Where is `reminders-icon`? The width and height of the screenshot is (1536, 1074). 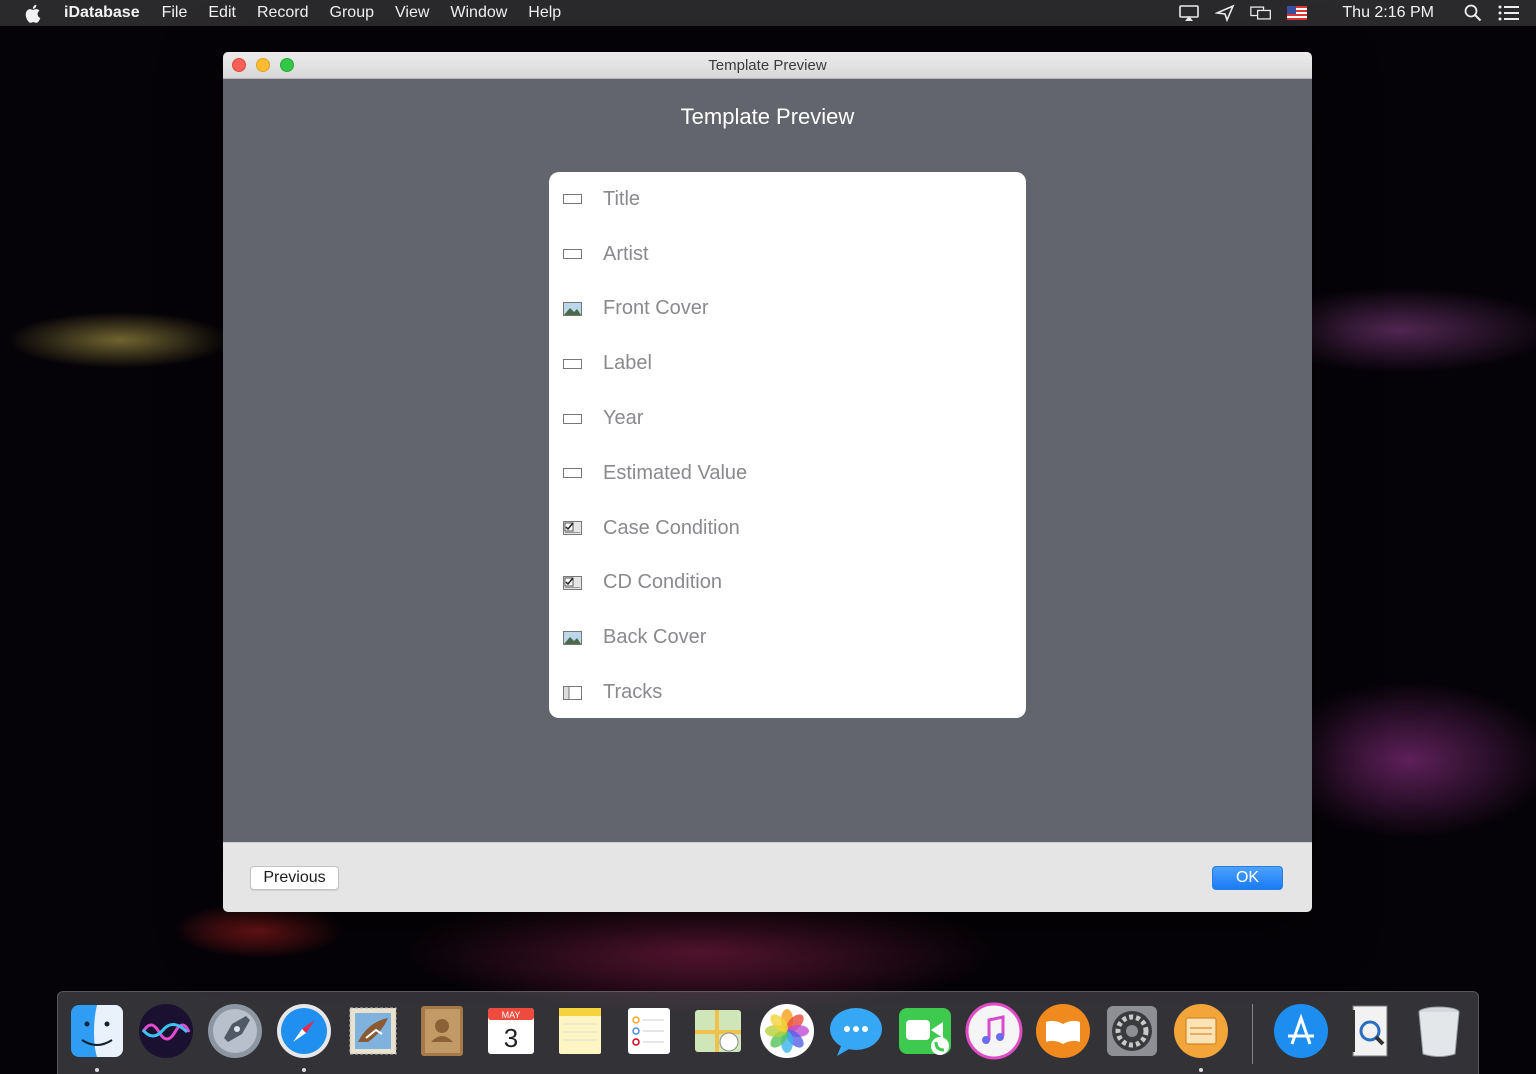
reminders-icon is located at coordinates (649, 1031).